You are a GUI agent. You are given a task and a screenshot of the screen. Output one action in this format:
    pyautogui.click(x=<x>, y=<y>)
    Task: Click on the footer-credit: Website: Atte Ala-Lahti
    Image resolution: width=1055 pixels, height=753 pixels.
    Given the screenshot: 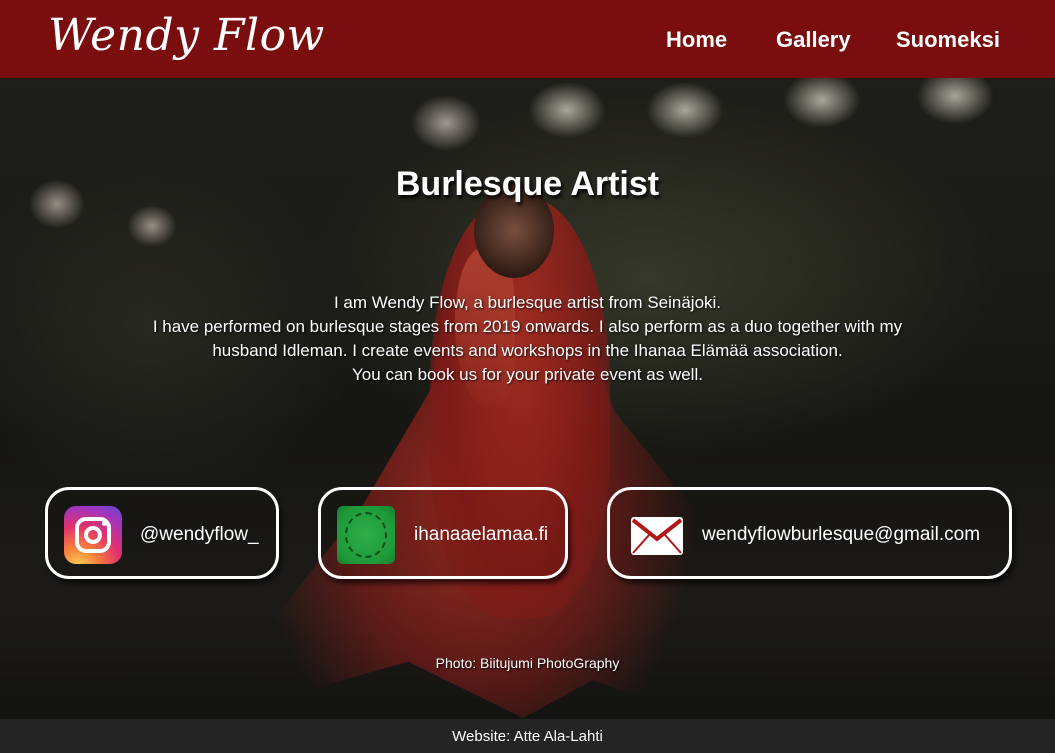 What is the action you would take?
    pyautogui.click(x=527, y=736)
    